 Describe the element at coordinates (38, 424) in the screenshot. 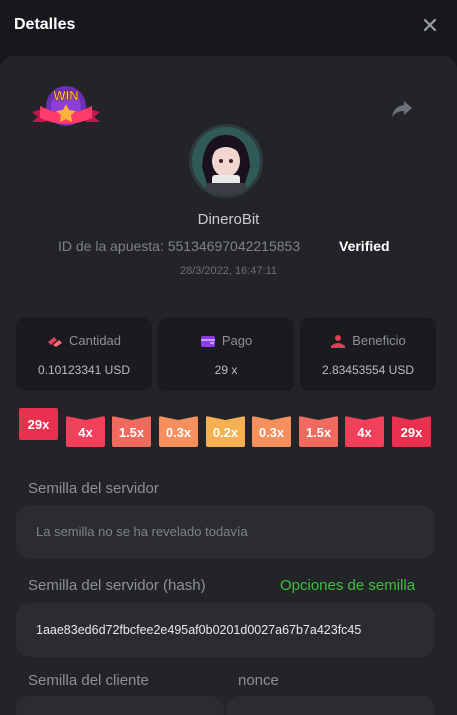

I see `selected-multiplier: 29x` at that location.